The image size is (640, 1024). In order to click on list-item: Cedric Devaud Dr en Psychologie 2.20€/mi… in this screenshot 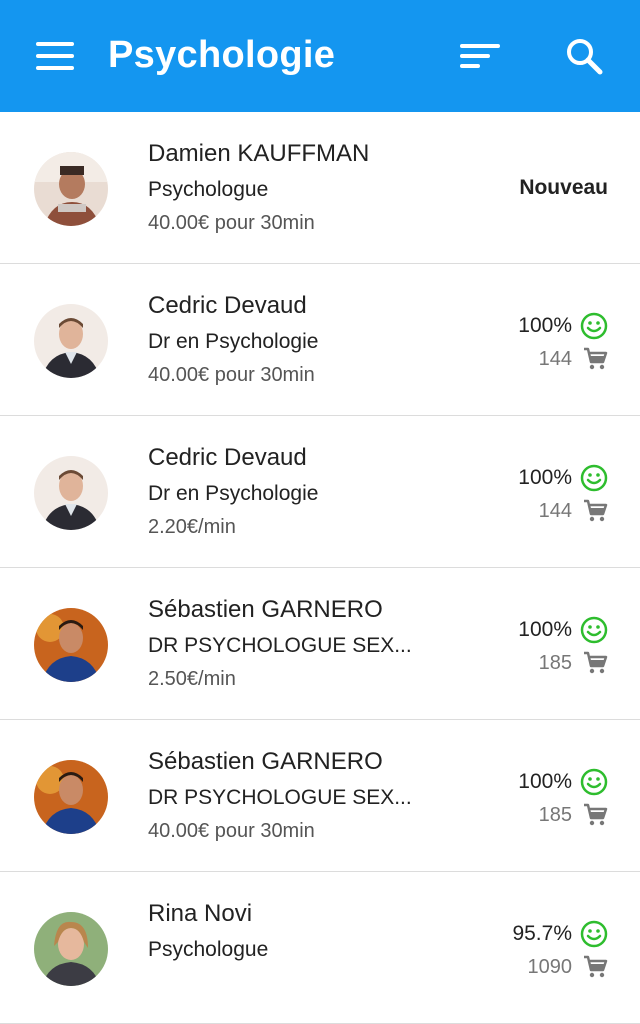, I will do `click(320, 492)`.